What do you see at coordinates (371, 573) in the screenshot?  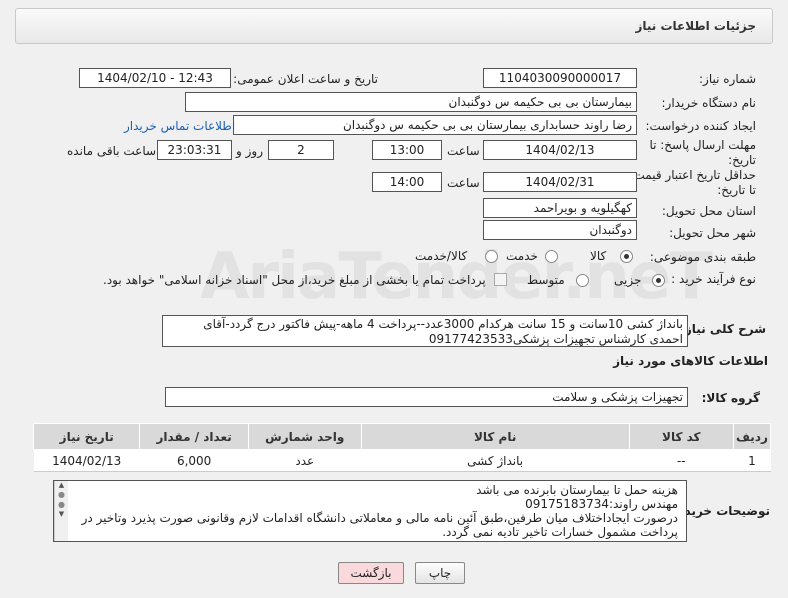 I see `back-button: بازگشت` at bounding box center [371, 573].